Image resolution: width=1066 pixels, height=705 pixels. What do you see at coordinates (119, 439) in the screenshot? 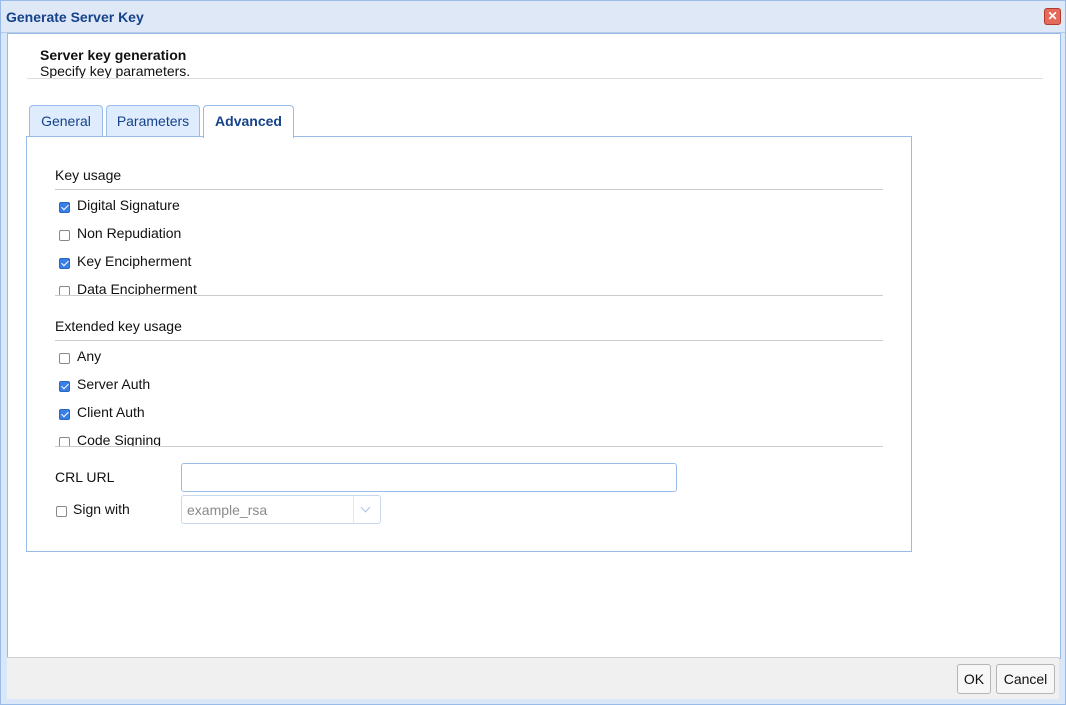
I see `checkbox-label: Code Signing` at bounding box center [119, 439].